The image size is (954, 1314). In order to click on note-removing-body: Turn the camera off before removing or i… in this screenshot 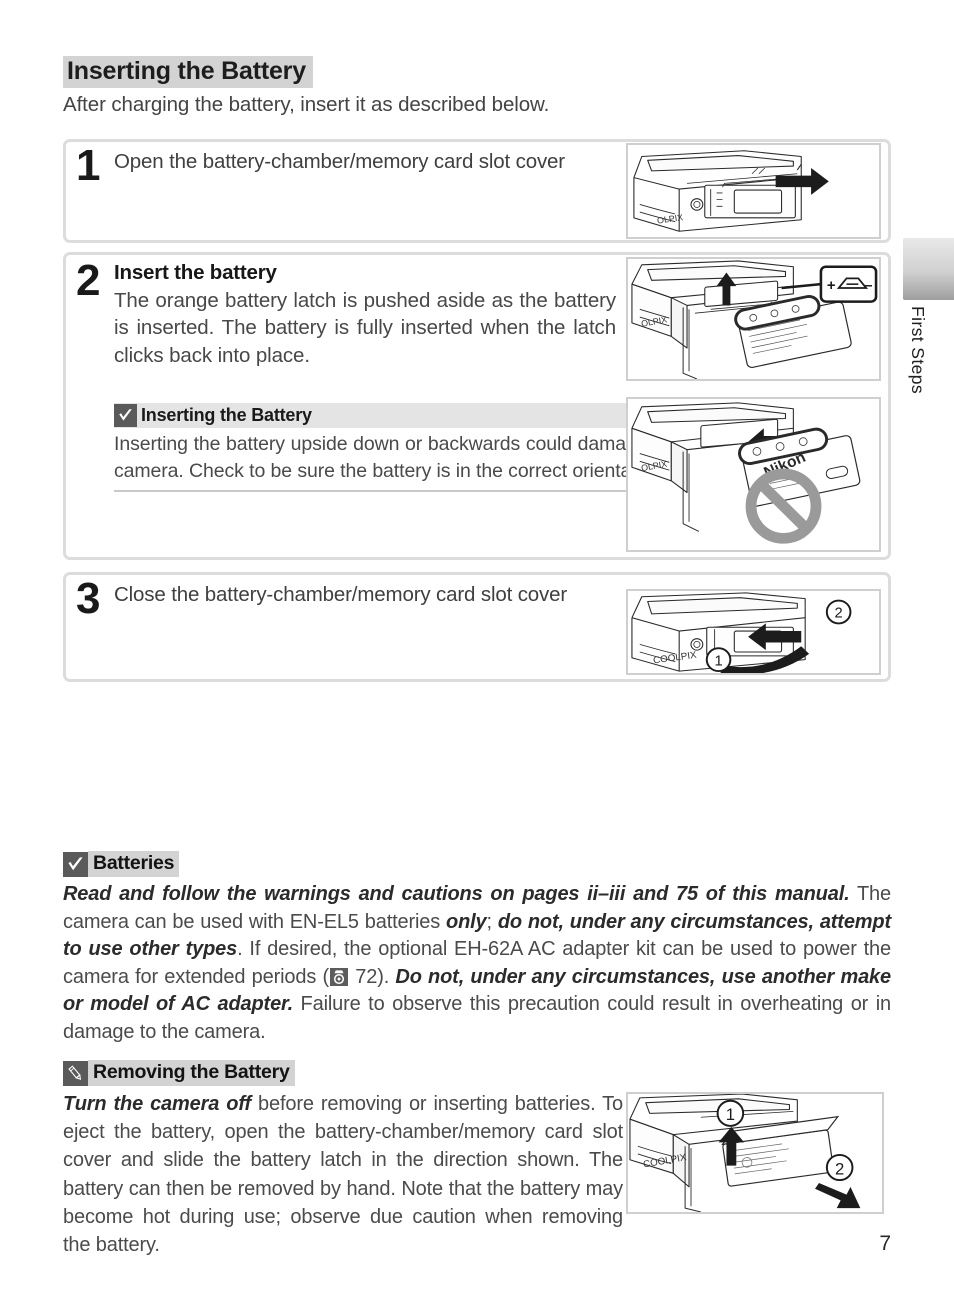, I will do `click(343, 1174)`.